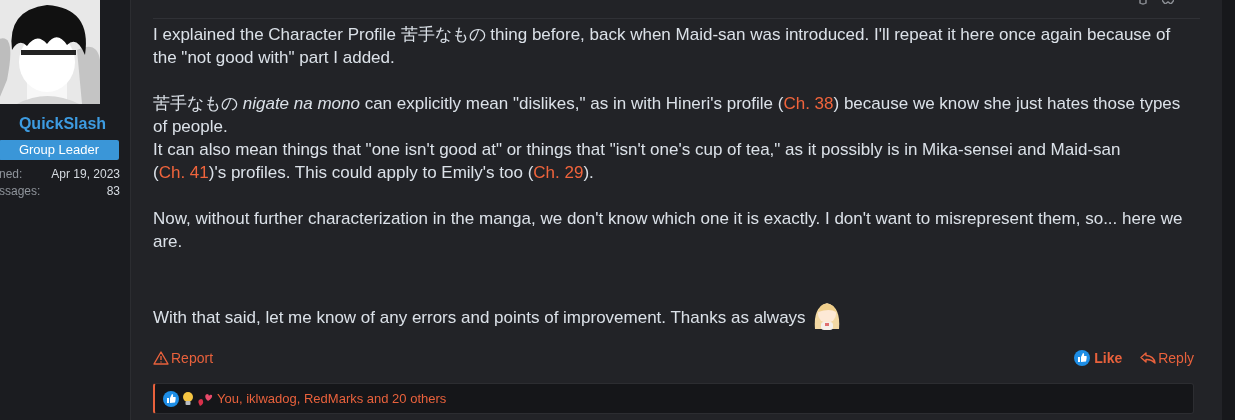 This screenshot has height=420, width=1235. What do you see at coordinates (183, 358) in the screenshot?
I see `report-link: Report` at bounding box center [183, 358].